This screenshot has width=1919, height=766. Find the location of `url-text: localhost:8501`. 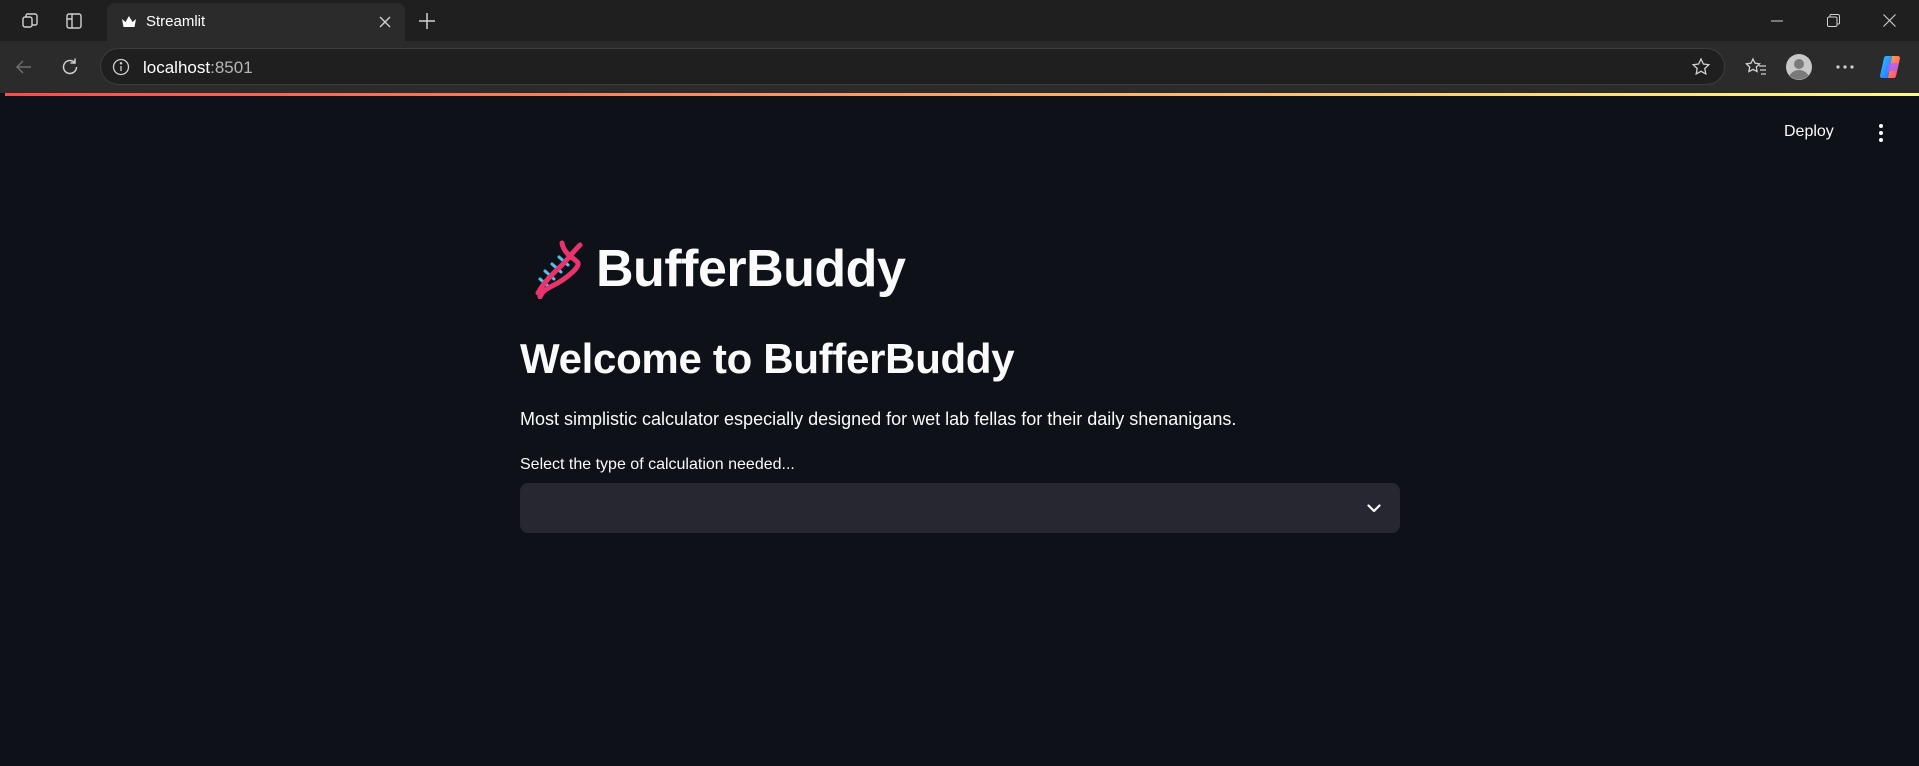

url-text: localhost:8501 is located at coordinates (198, 68).